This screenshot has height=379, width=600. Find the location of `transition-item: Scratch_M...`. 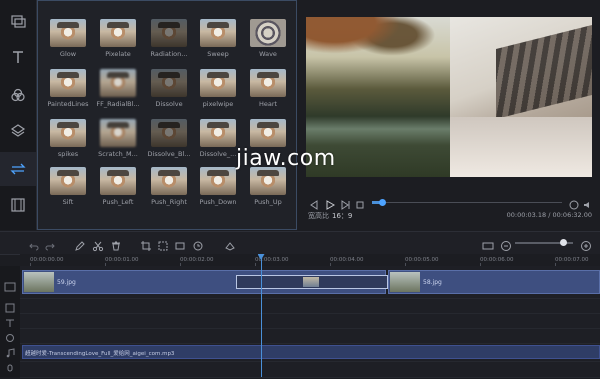

transition-item: Scratch_M... is located at coordinates (118, 138).